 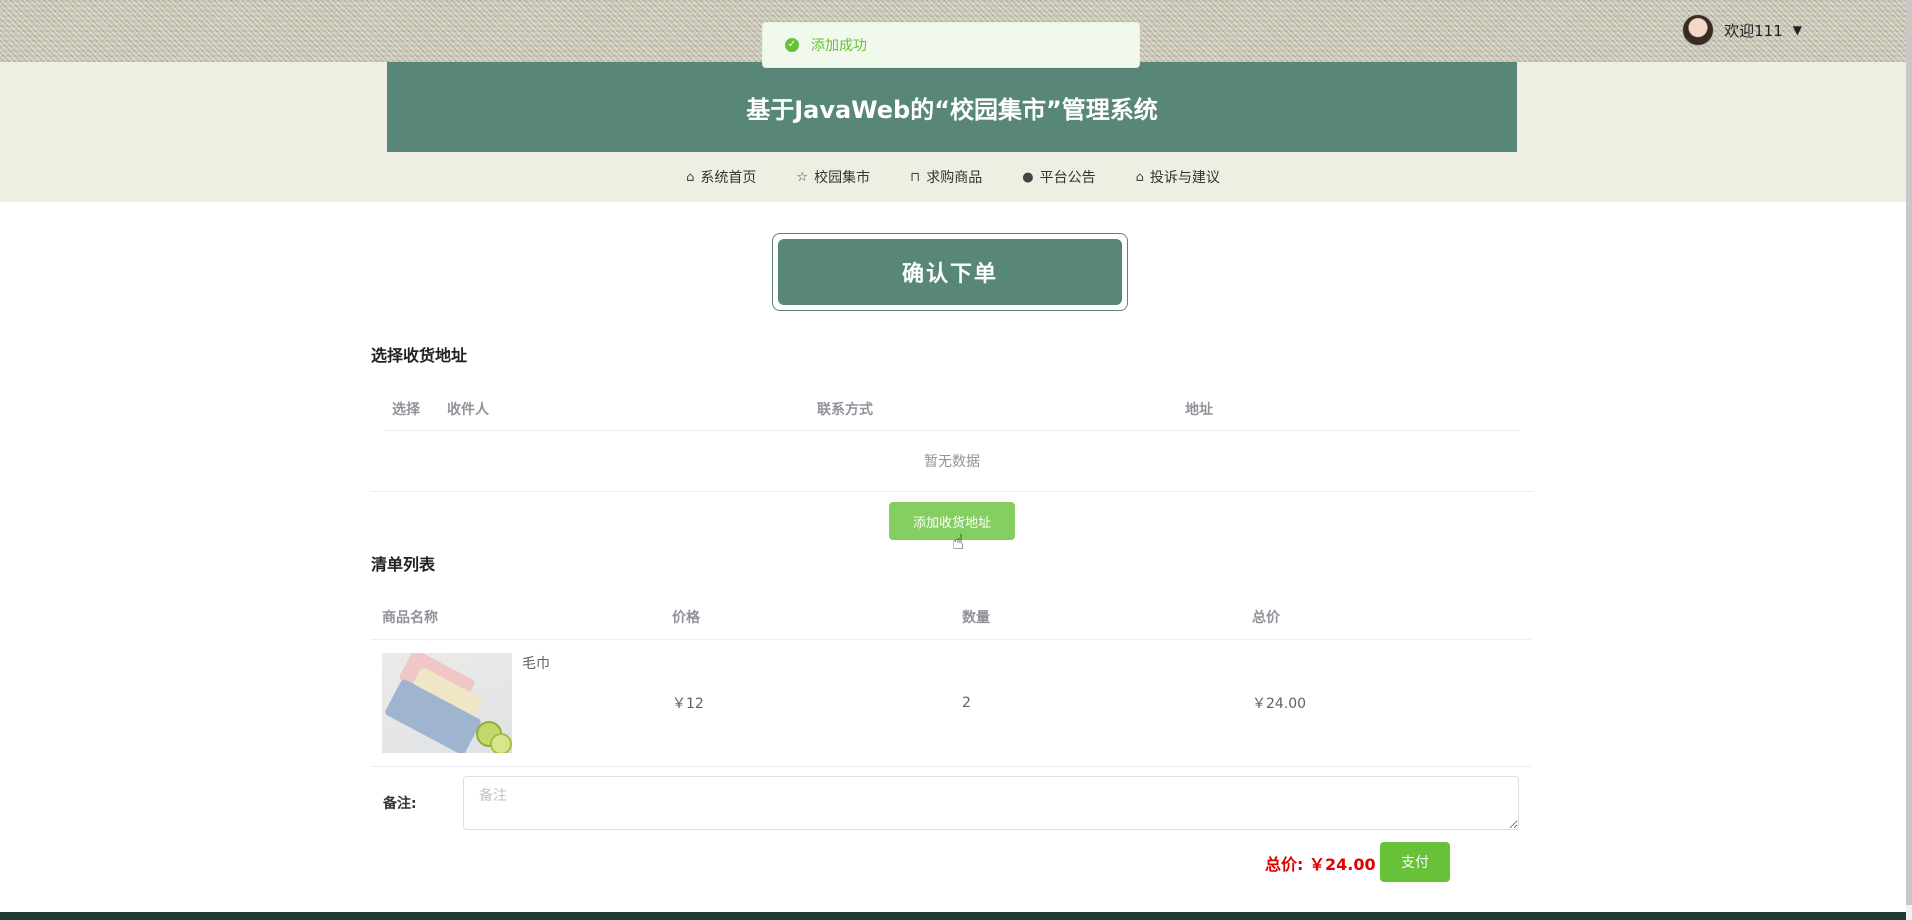 I want to click on user-menu: 欢迎111 ▼, so click(x=1742, y=30).